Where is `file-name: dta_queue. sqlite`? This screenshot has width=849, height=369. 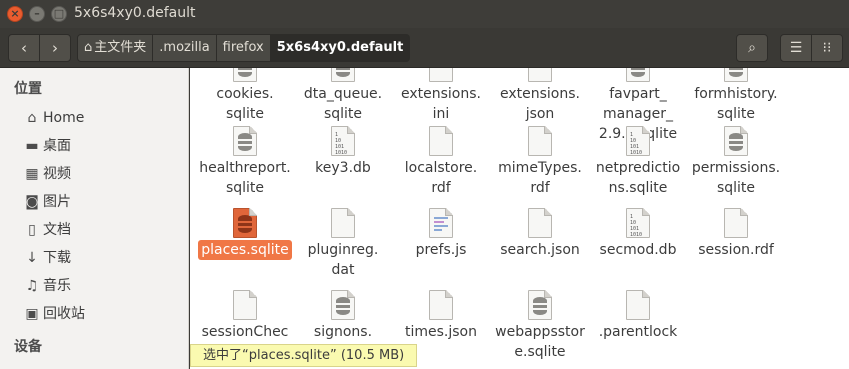
file-name: dta_queue. sqlite is located at coordinates (343, 104).